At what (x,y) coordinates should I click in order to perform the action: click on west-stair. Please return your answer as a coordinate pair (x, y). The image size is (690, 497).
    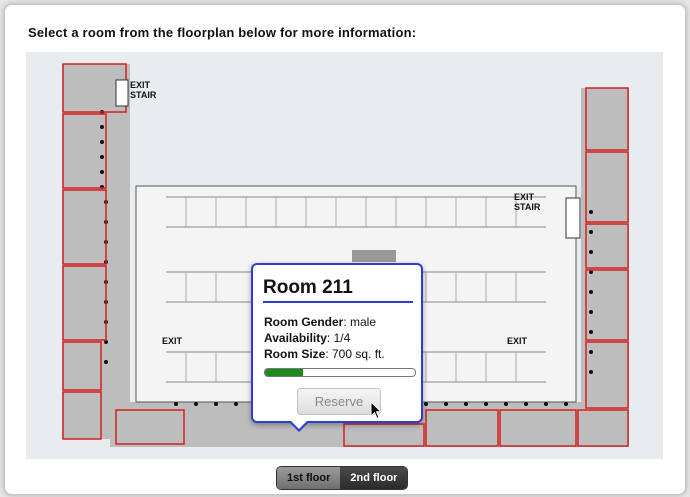
    Looking at the image, I should click on (122, 93).